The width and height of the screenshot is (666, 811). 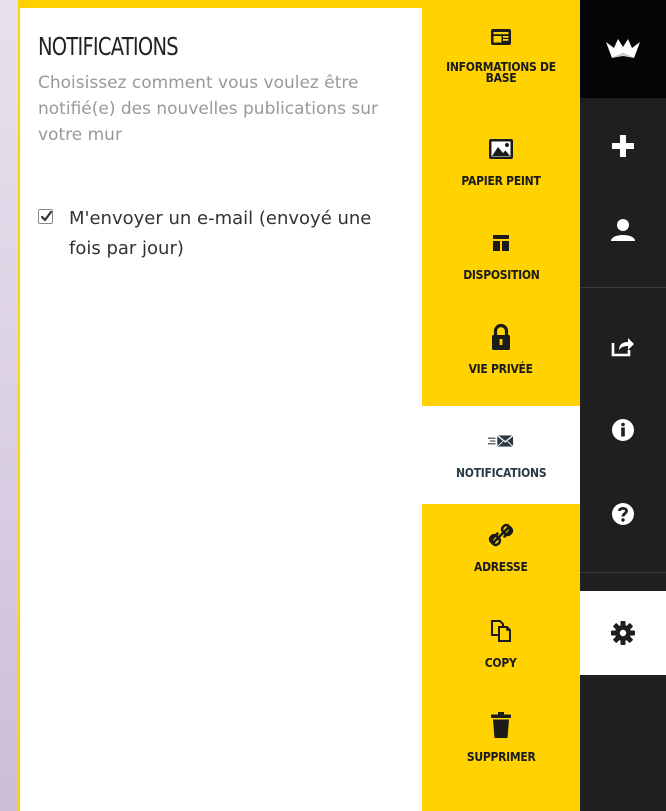 I want to click on tab-disposition: DISPOSITION, so click(x=501, y=263).